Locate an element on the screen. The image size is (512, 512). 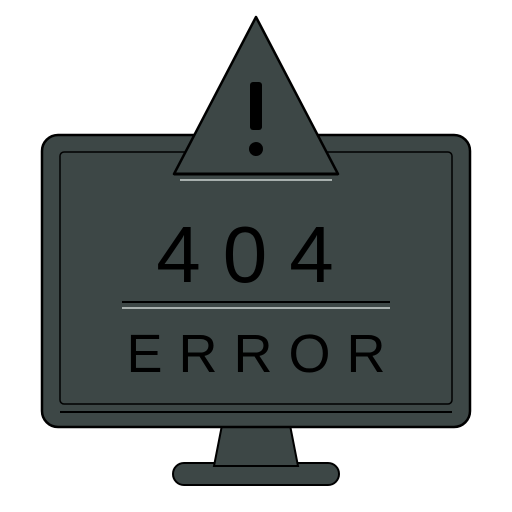
warning-triangle-icon is located at coordinates (256, 98).